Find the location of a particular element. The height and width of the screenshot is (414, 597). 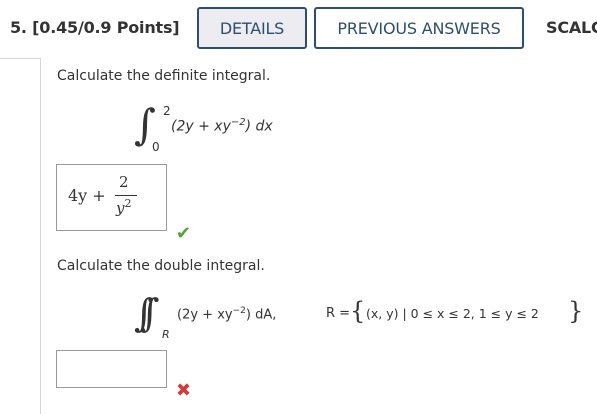

textbook-label: SCALC is located at coordinates (571, 27).